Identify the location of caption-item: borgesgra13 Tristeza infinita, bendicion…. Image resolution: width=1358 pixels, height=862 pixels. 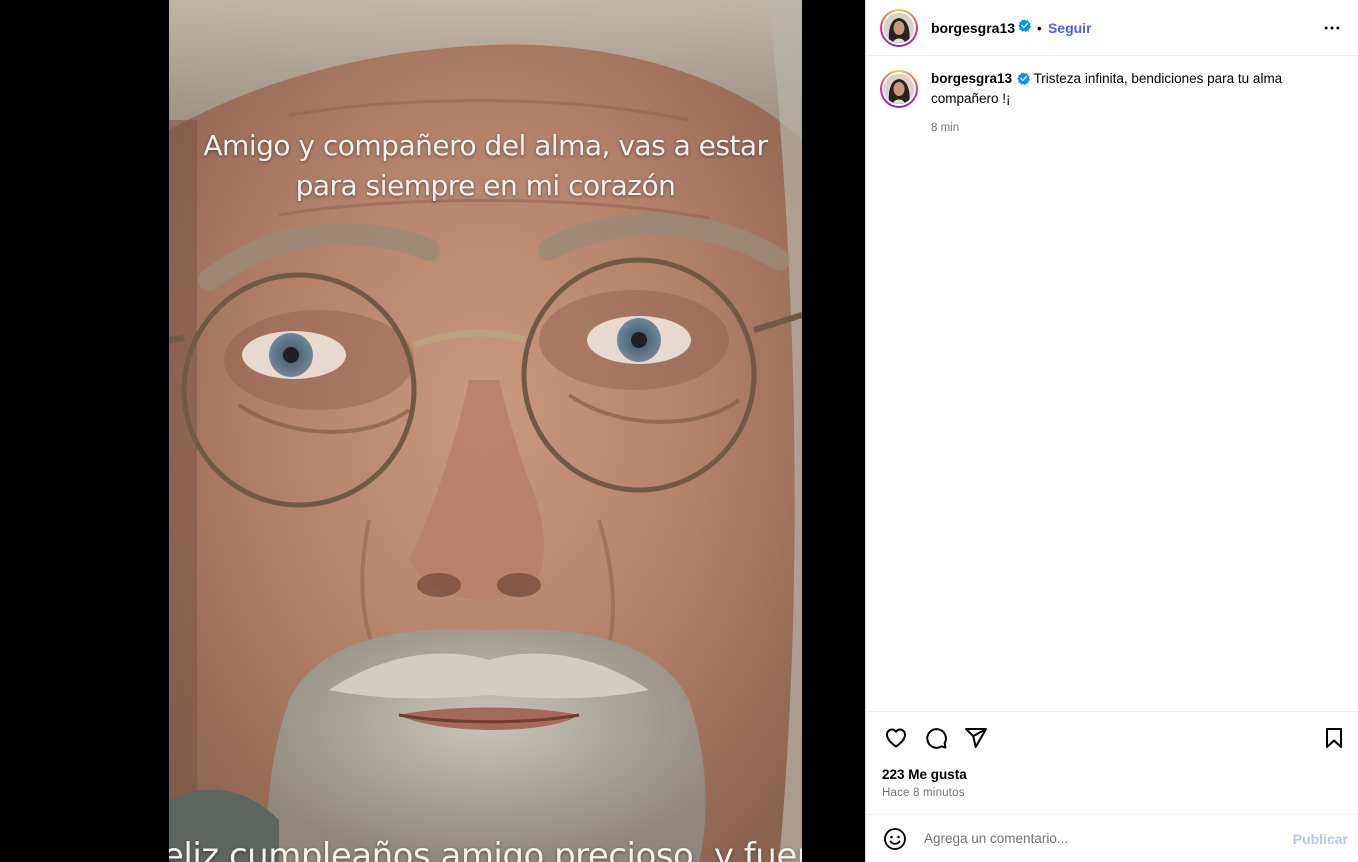
(1112, 102).